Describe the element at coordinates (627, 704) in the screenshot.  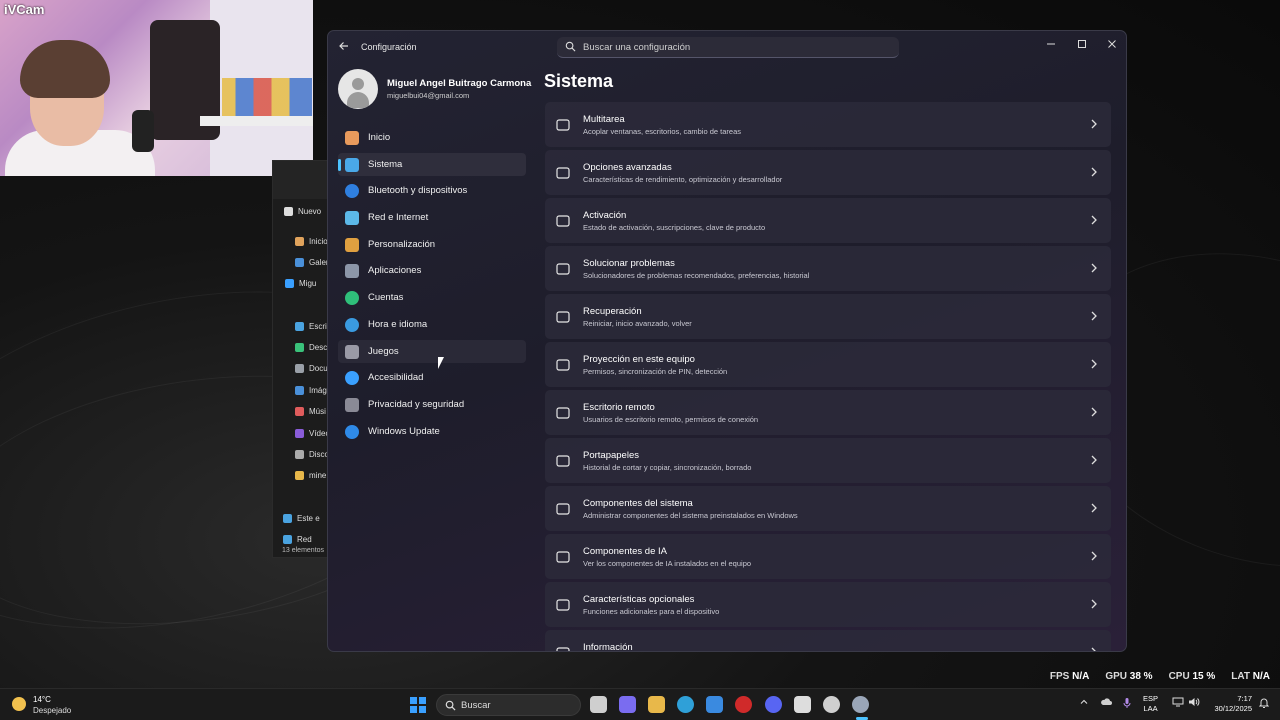
I see `copilot-icon` at that location.